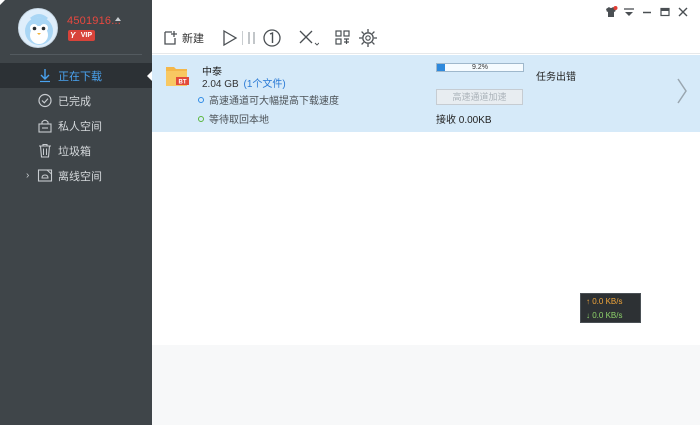 This screenshot has height=425, width=700. I want to click on pause-icon, so click(252, 38).